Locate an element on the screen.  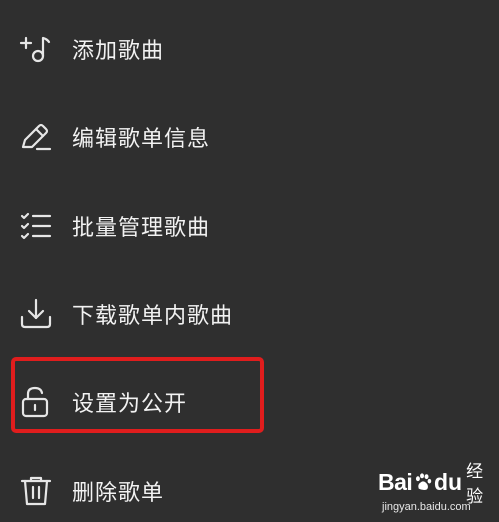
baidu-paw-icon is located at coordinates (424, 482).